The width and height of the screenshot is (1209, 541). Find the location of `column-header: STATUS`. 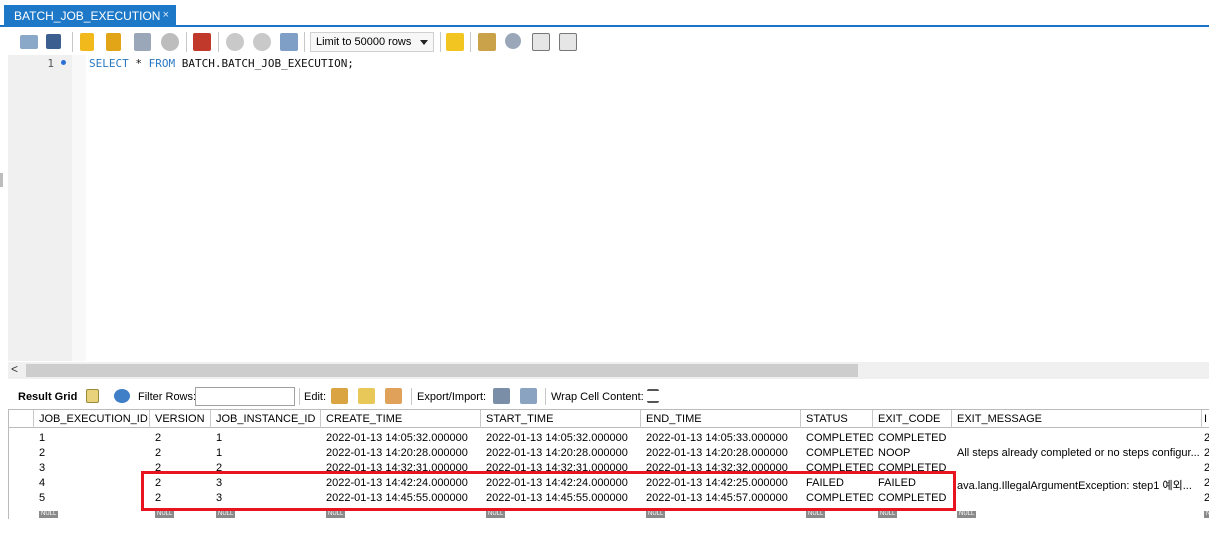

column-header: STATUS is located at coordinates (837, 419).